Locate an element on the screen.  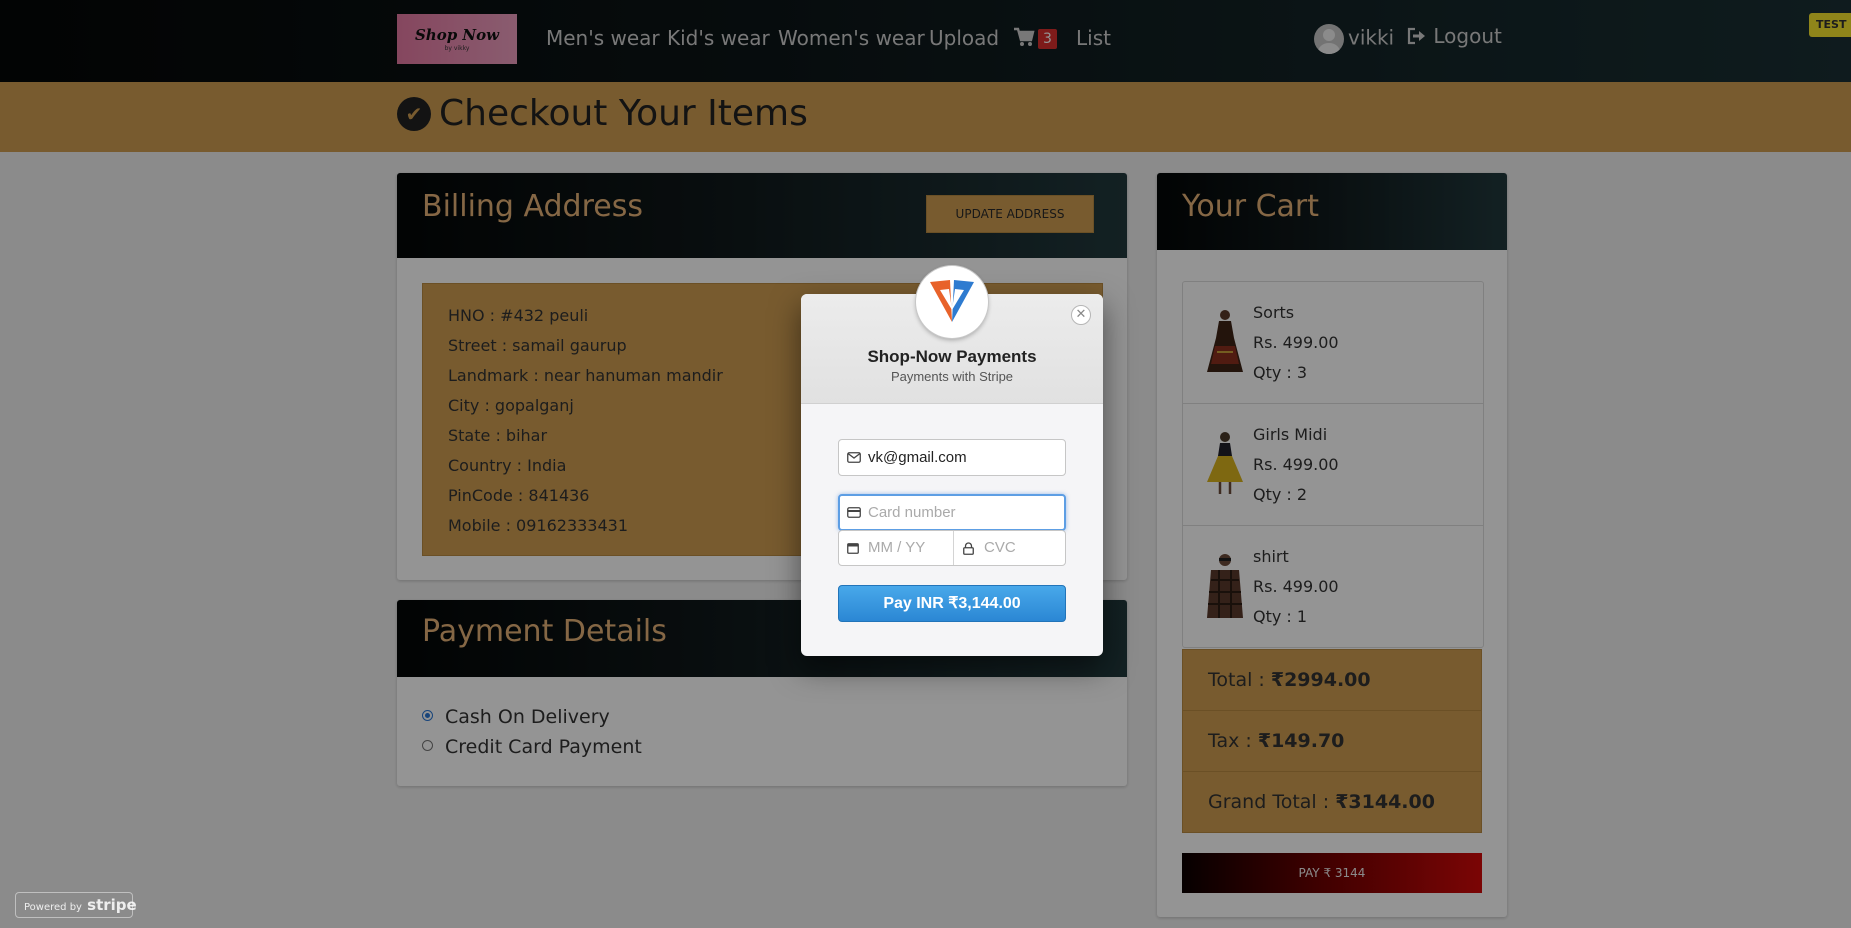
merchant-logo is located at coordinates (952, 302).